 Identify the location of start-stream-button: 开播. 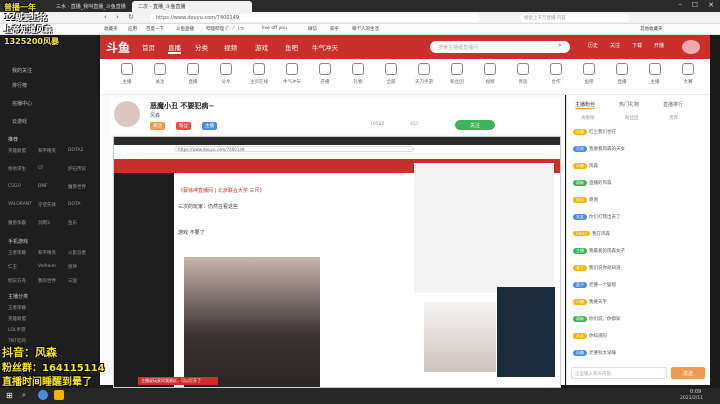
(659, 45).